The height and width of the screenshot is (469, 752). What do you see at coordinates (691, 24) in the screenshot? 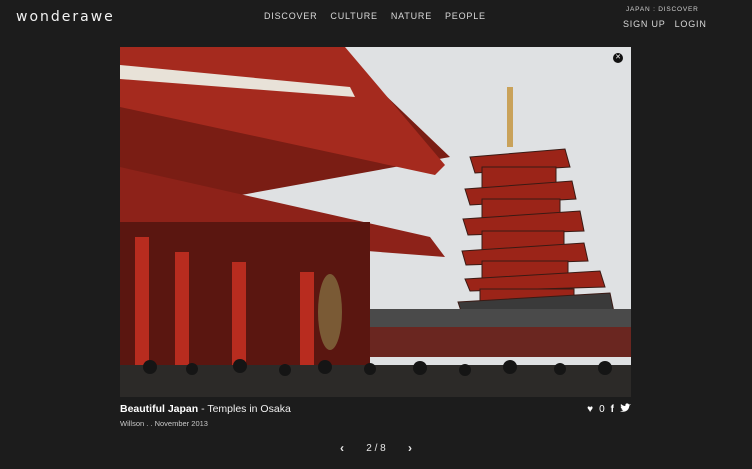
I see `login-link: LOGIN` at bounding box center [691, 24].